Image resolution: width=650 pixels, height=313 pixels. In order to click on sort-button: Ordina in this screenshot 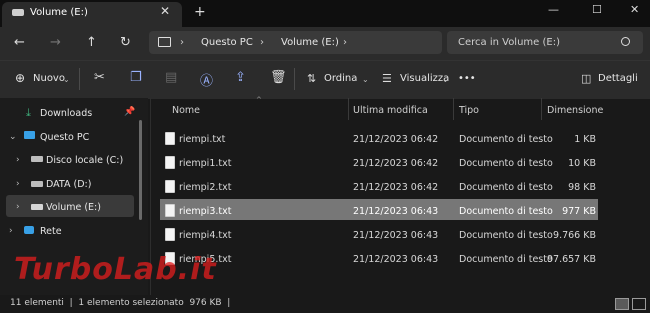, I will do `click(340, 78)`.